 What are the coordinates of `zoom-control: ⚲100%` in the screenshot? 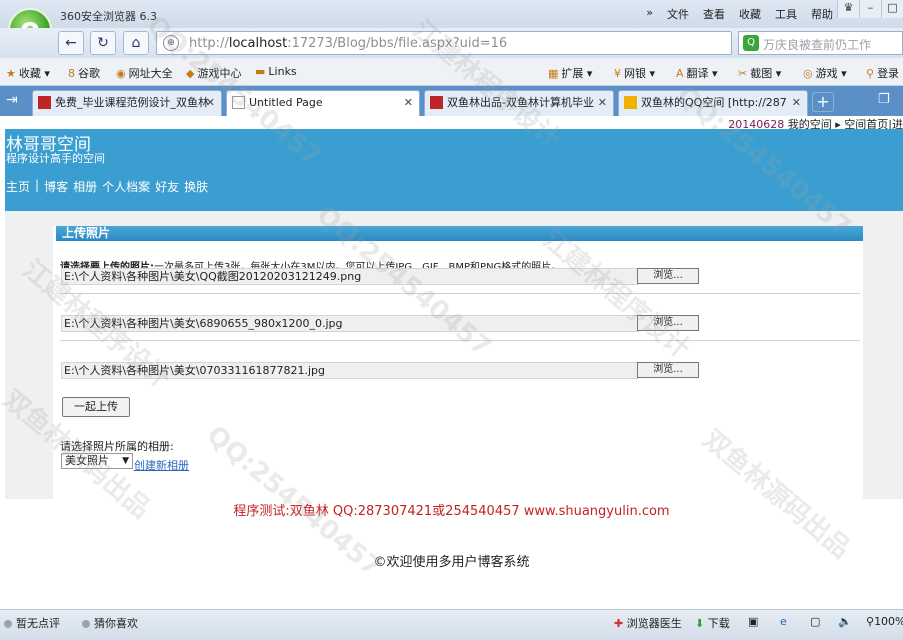 It's located at (884, 621).